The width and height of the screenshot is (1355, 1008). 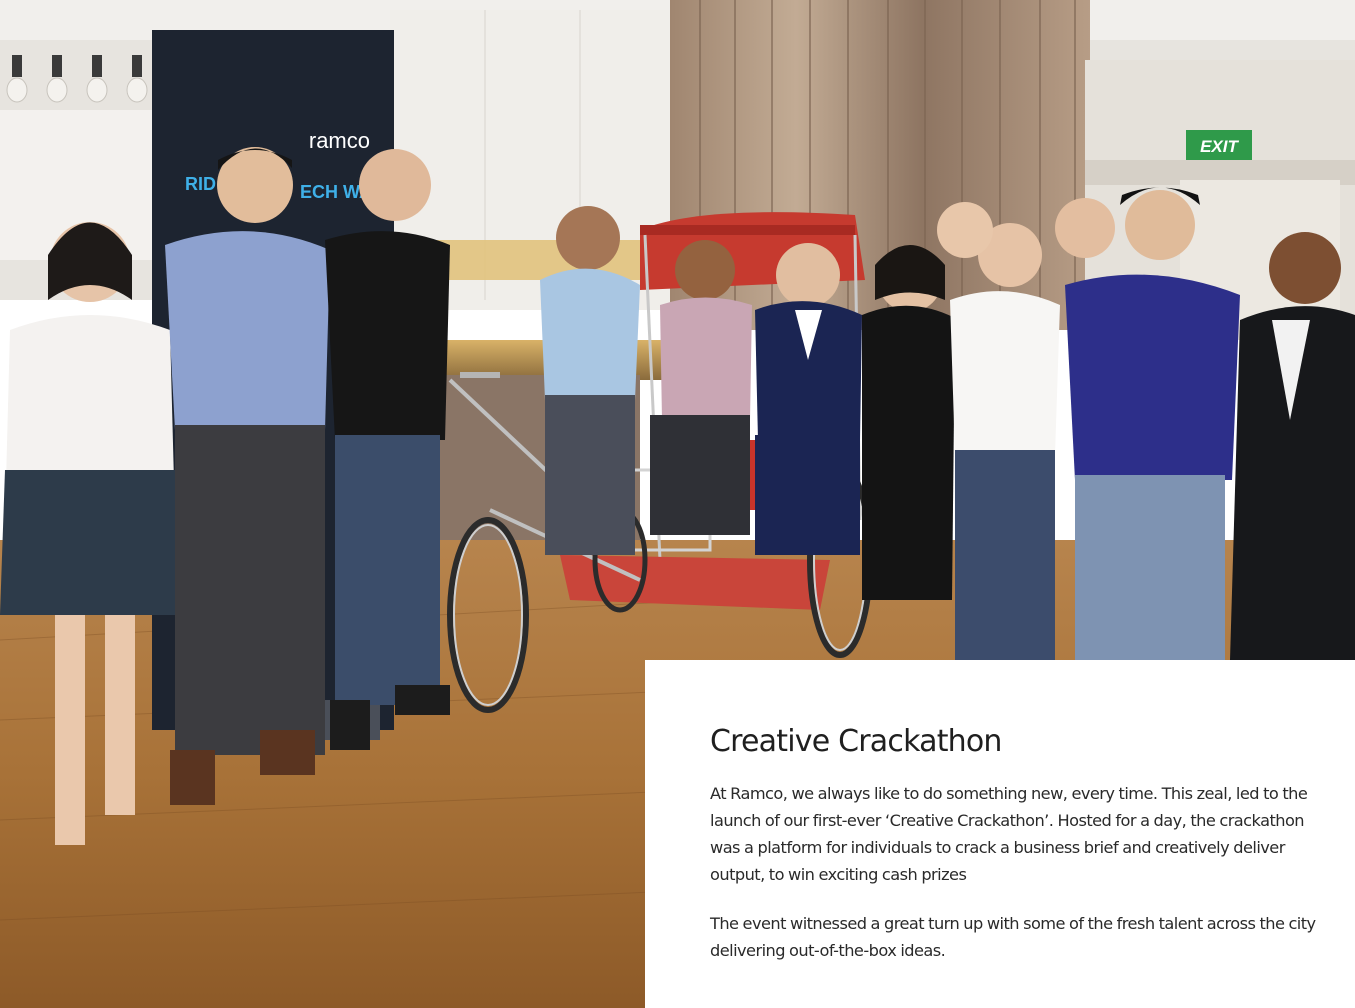 I want to click on banner-tagline: RID, so click(x=200, y=184).